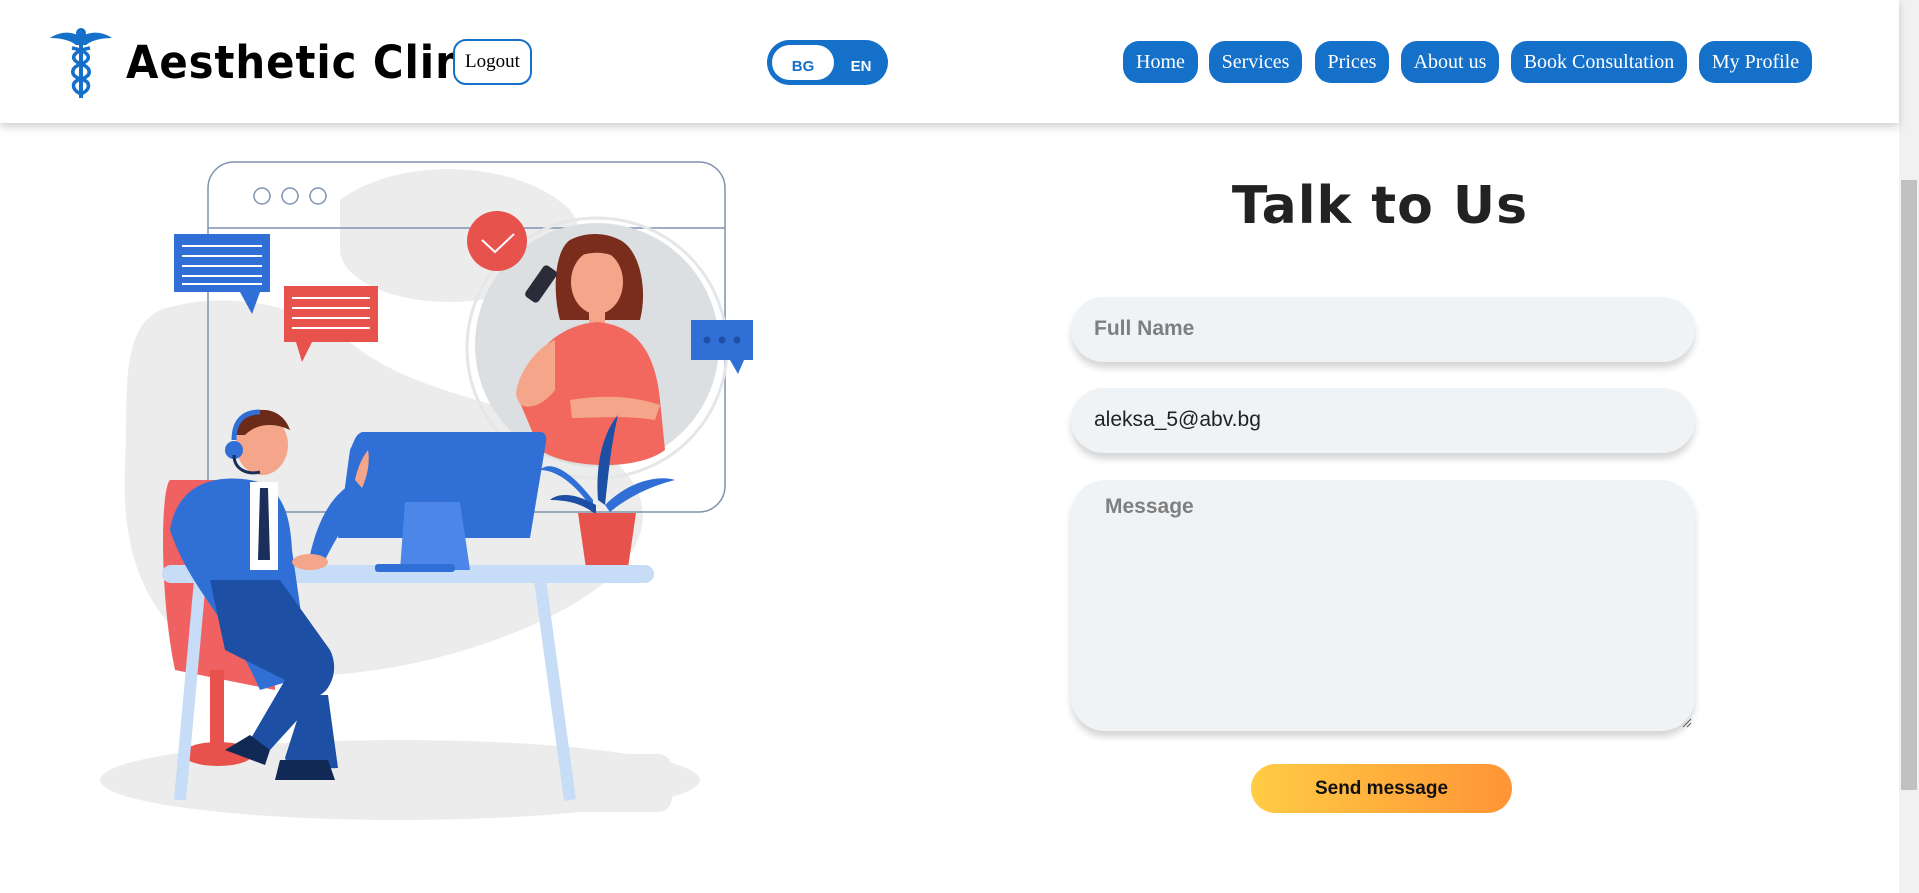 The width and height of the screenshot is (1919, 893). Describe the element at coordinates (1383, 420) in the screenshot. I see `email-input: aleksa_5@abv.bg` at that location.